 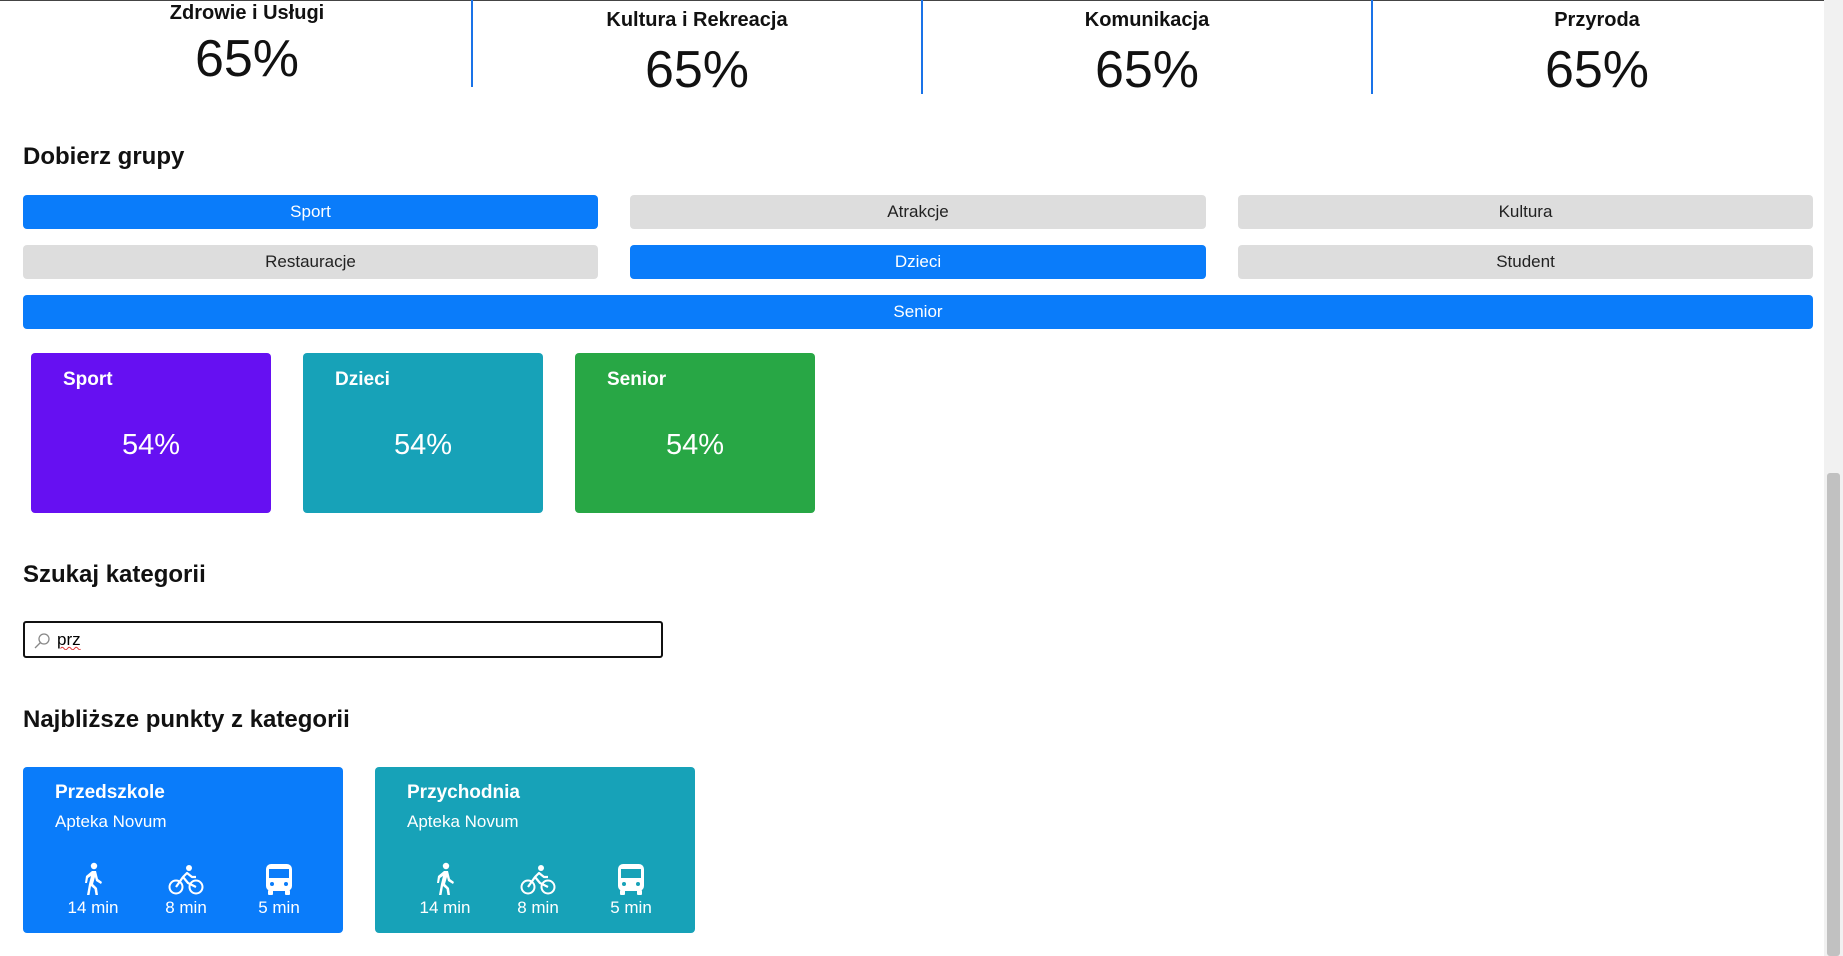 I want to click on stat-przyroda: Przyroda 65%, so click(x=1597, y=54).